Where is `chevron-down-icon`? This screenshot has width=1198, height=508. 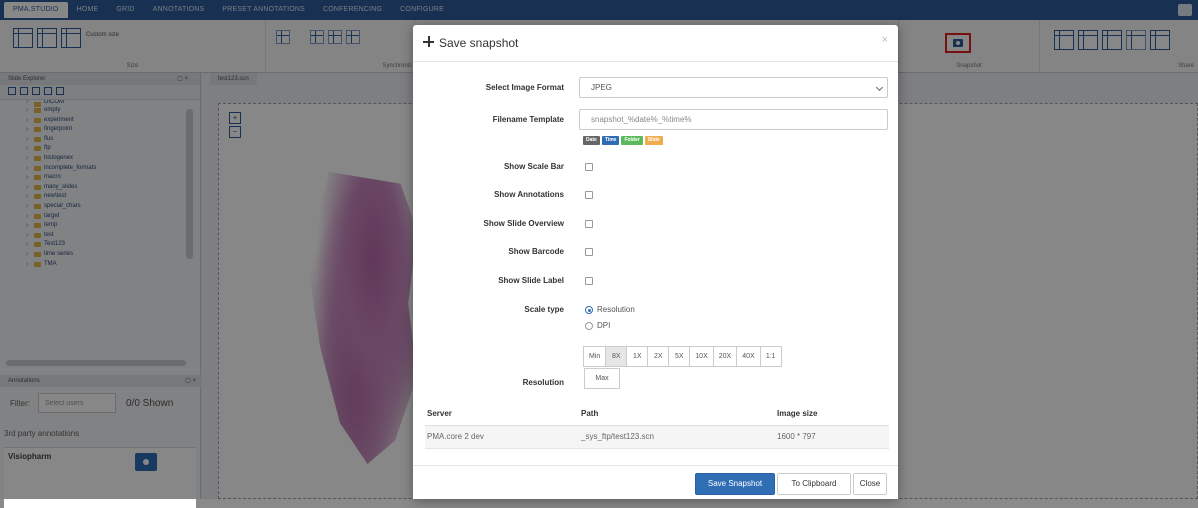 chevron-down-icon is located at coordinates (879, 87).